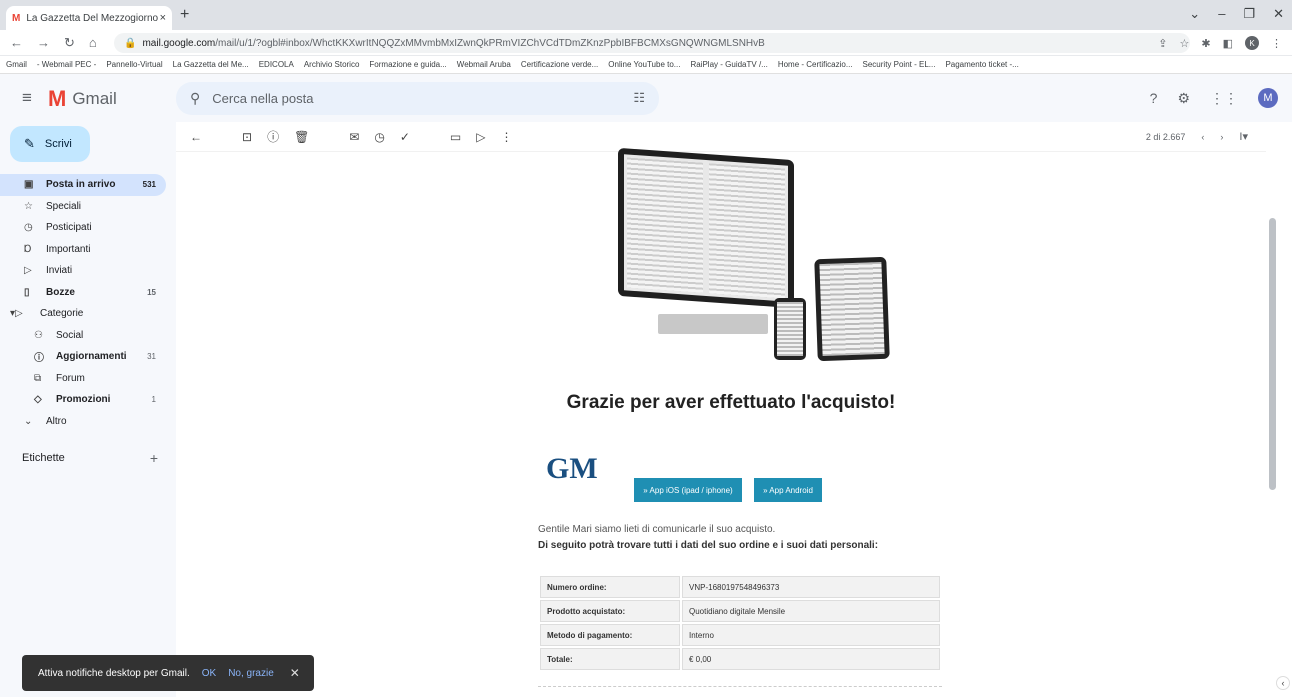  I want to click on bookmark-item: Pannello-Virtual, so click(134, 64).